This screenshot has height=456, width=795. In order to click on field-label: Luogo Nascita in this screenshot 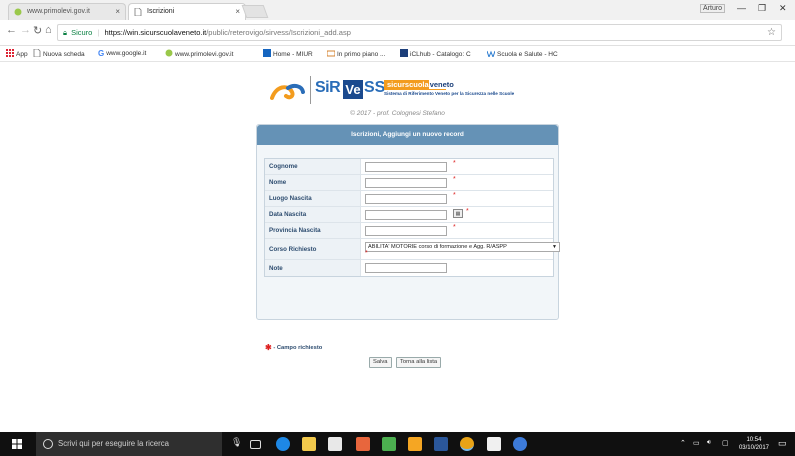, I will do `click(313, 198)`.